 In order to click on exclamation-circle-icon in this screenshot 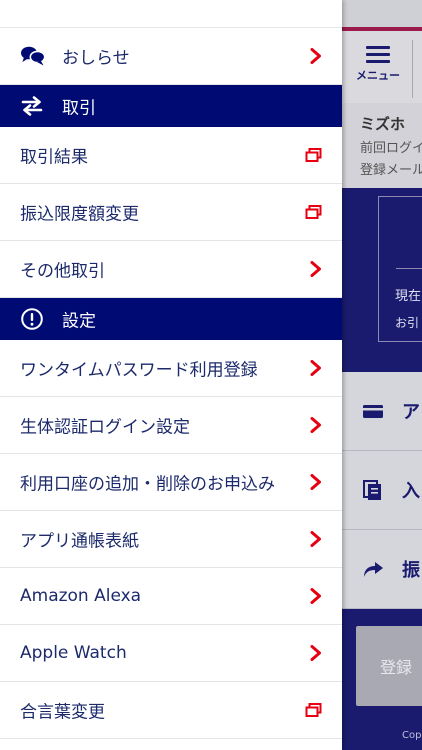, I will do `click(32, 319)`.